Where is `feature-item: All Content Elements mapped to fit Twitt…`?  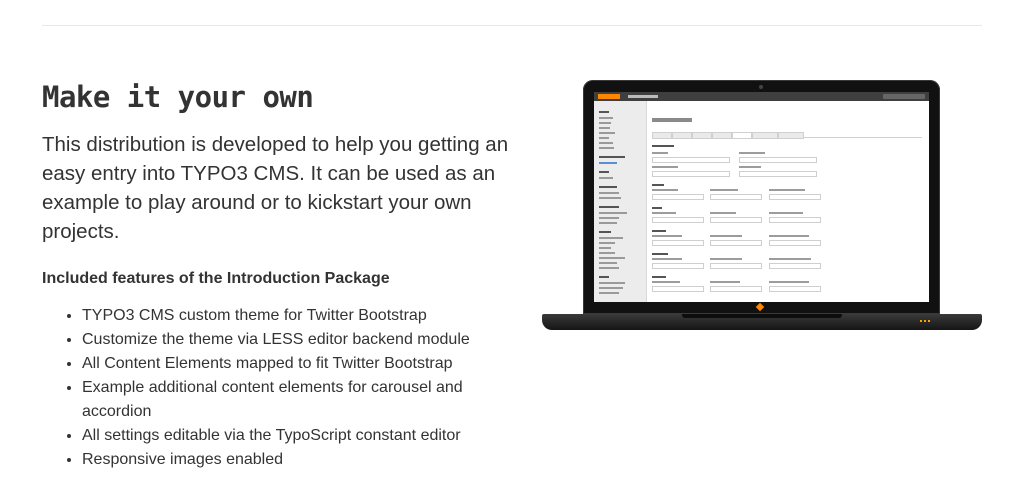 feature-item: All Content Elements mapped to fit Twitt… is located at coordinates (302, 364).